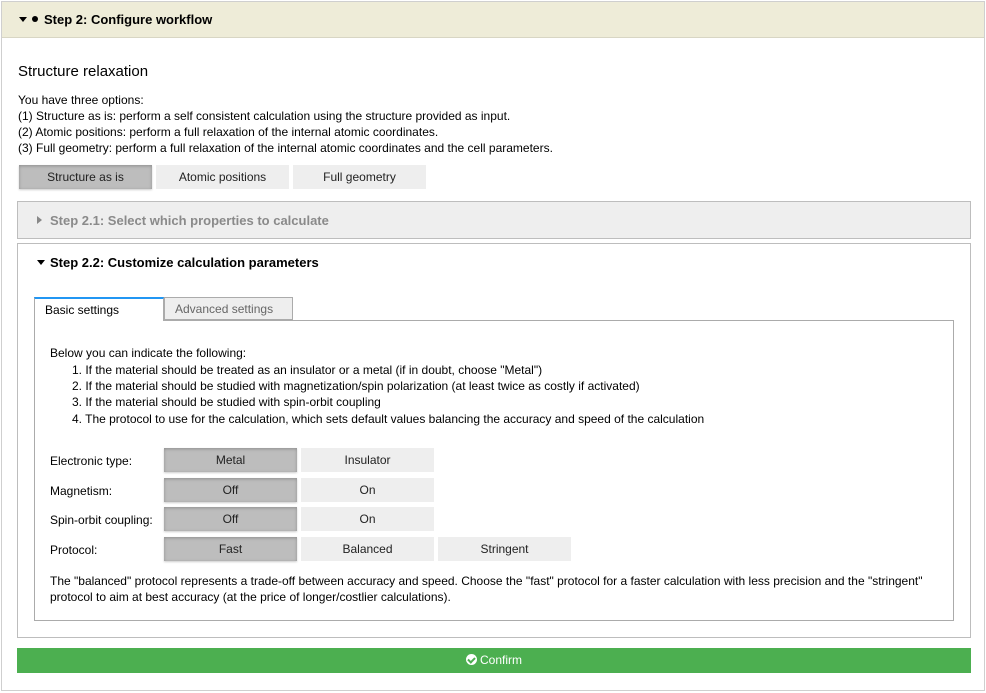 This screenshot has width=986, height=693. I want to click on tab-basic-settings: Basic settings, so click(99, 309).